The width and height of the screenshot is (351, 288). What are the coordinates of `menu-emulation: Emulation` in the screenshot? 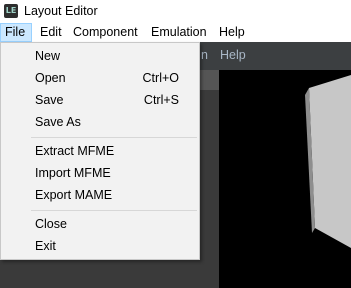 It's located at (179, 32).